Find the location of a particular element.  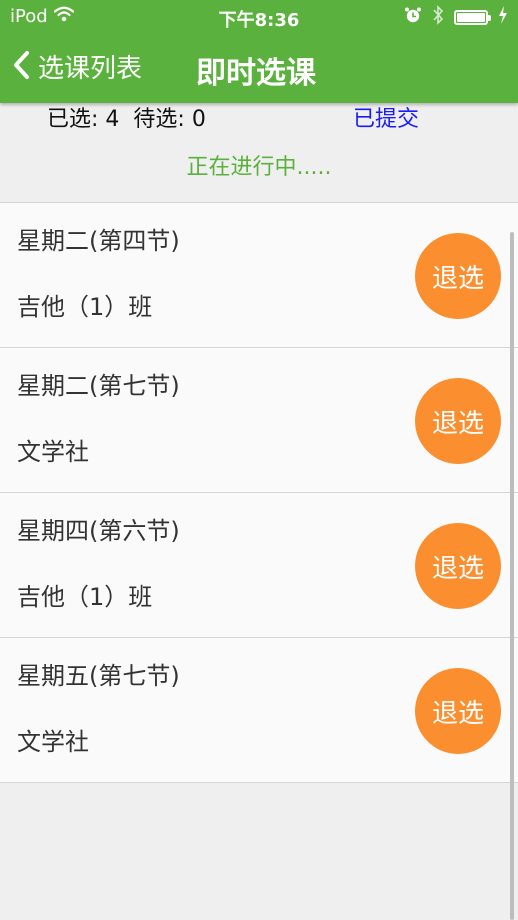

navigation-bar: 选课列表 即时选课 is located at coordinates (259, 68).